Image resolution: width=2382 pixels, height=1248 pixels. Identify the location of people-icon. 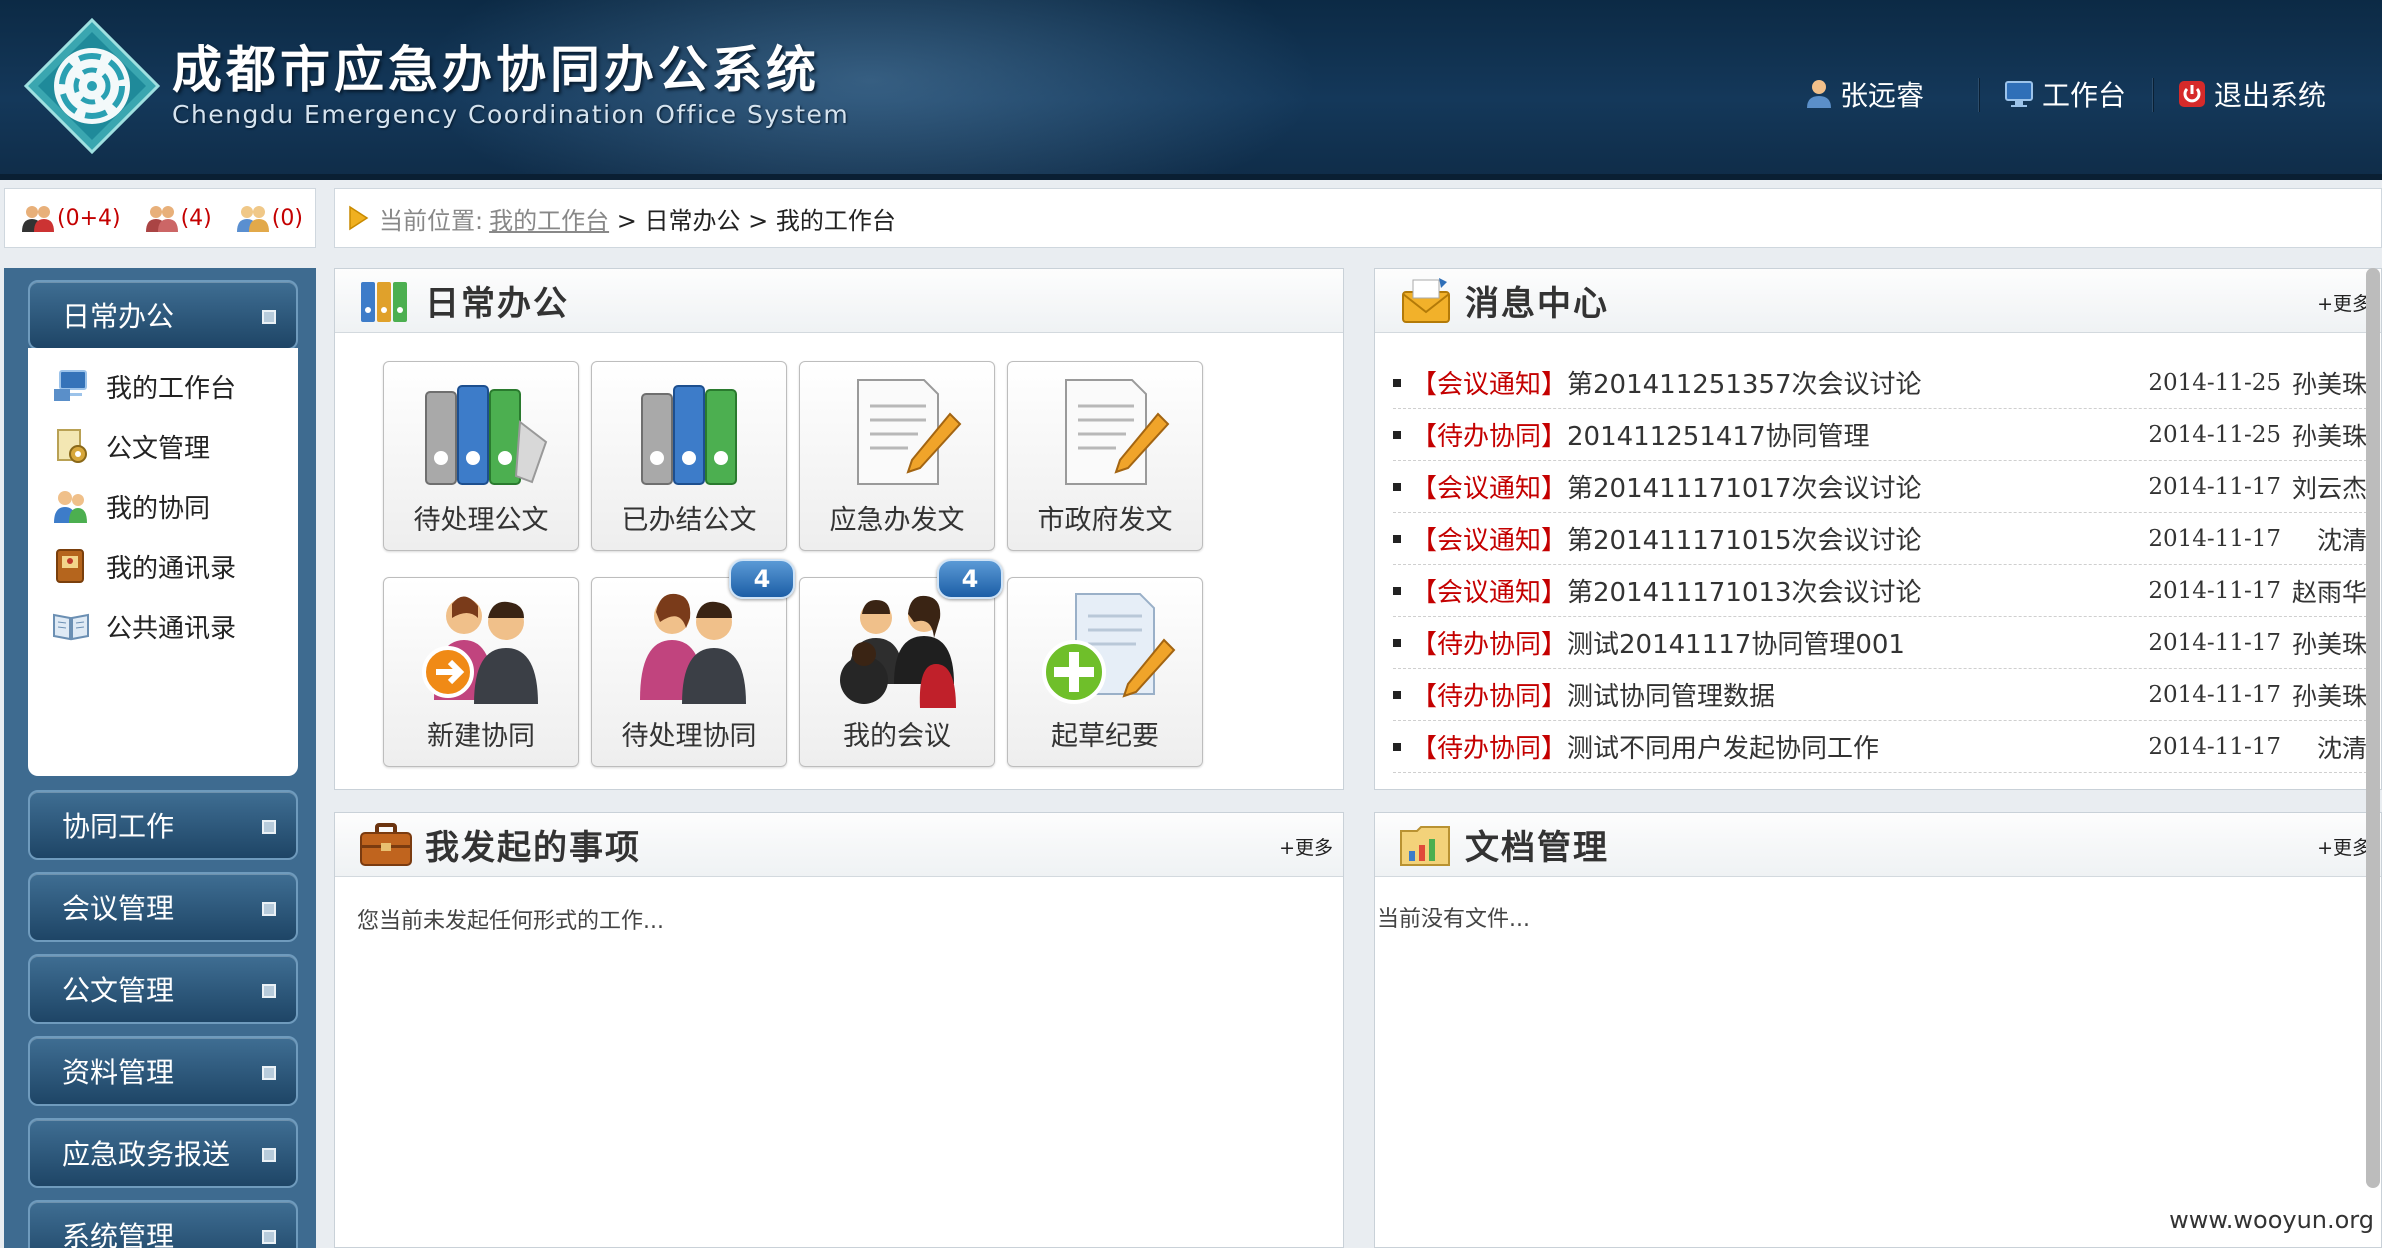
(693, 648).